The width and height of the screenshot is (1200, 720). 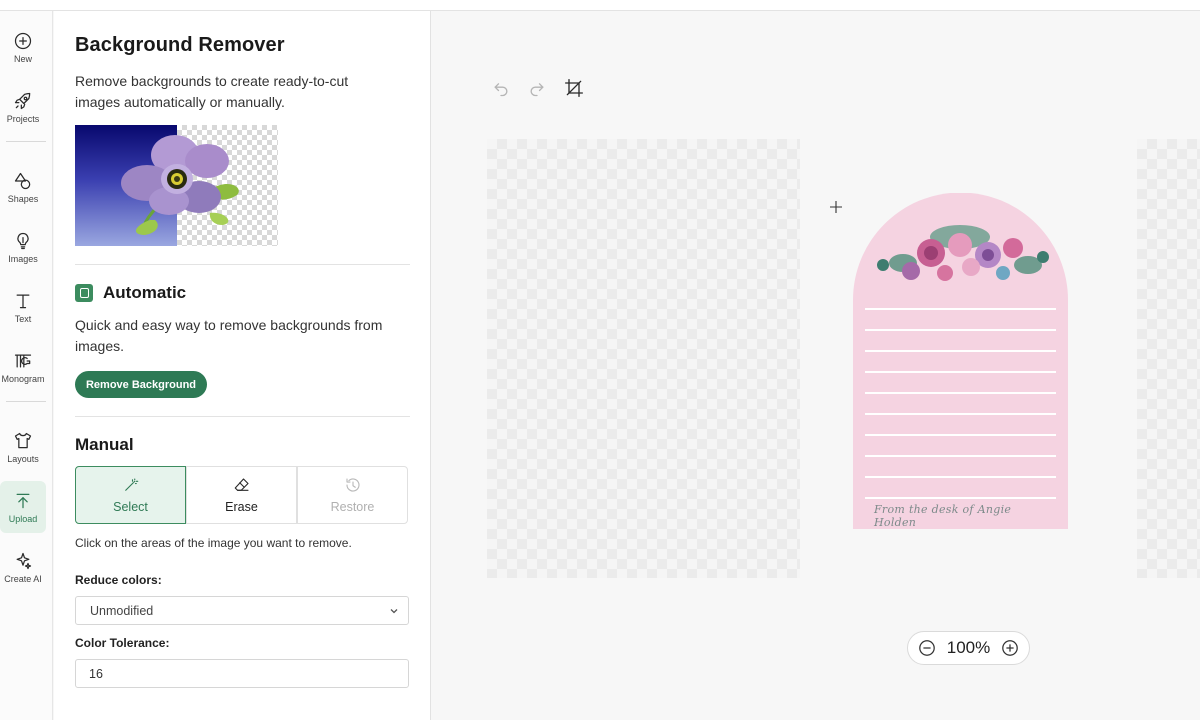 I want to click on reduce-colors-value: Unmodified, so click(x=122, y=611).